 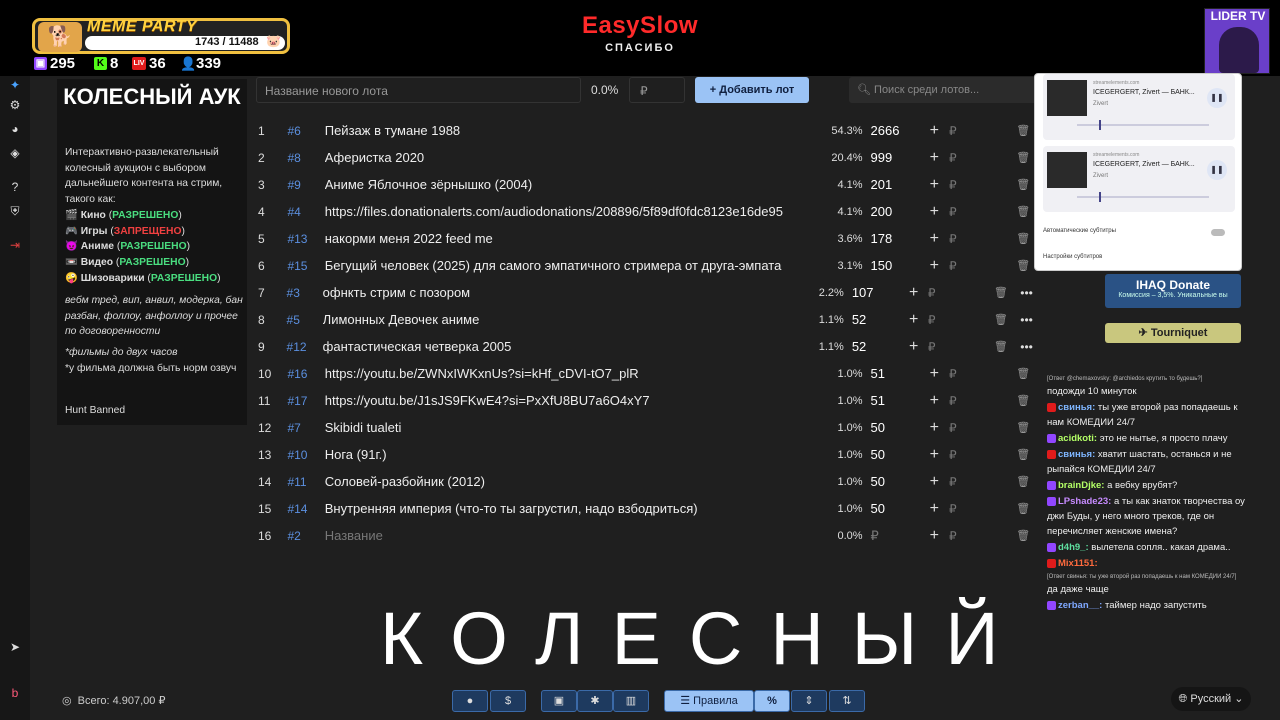 I want to click on language-select: 🌐︎ Русский ⌄, so click(x=1211, y=699).